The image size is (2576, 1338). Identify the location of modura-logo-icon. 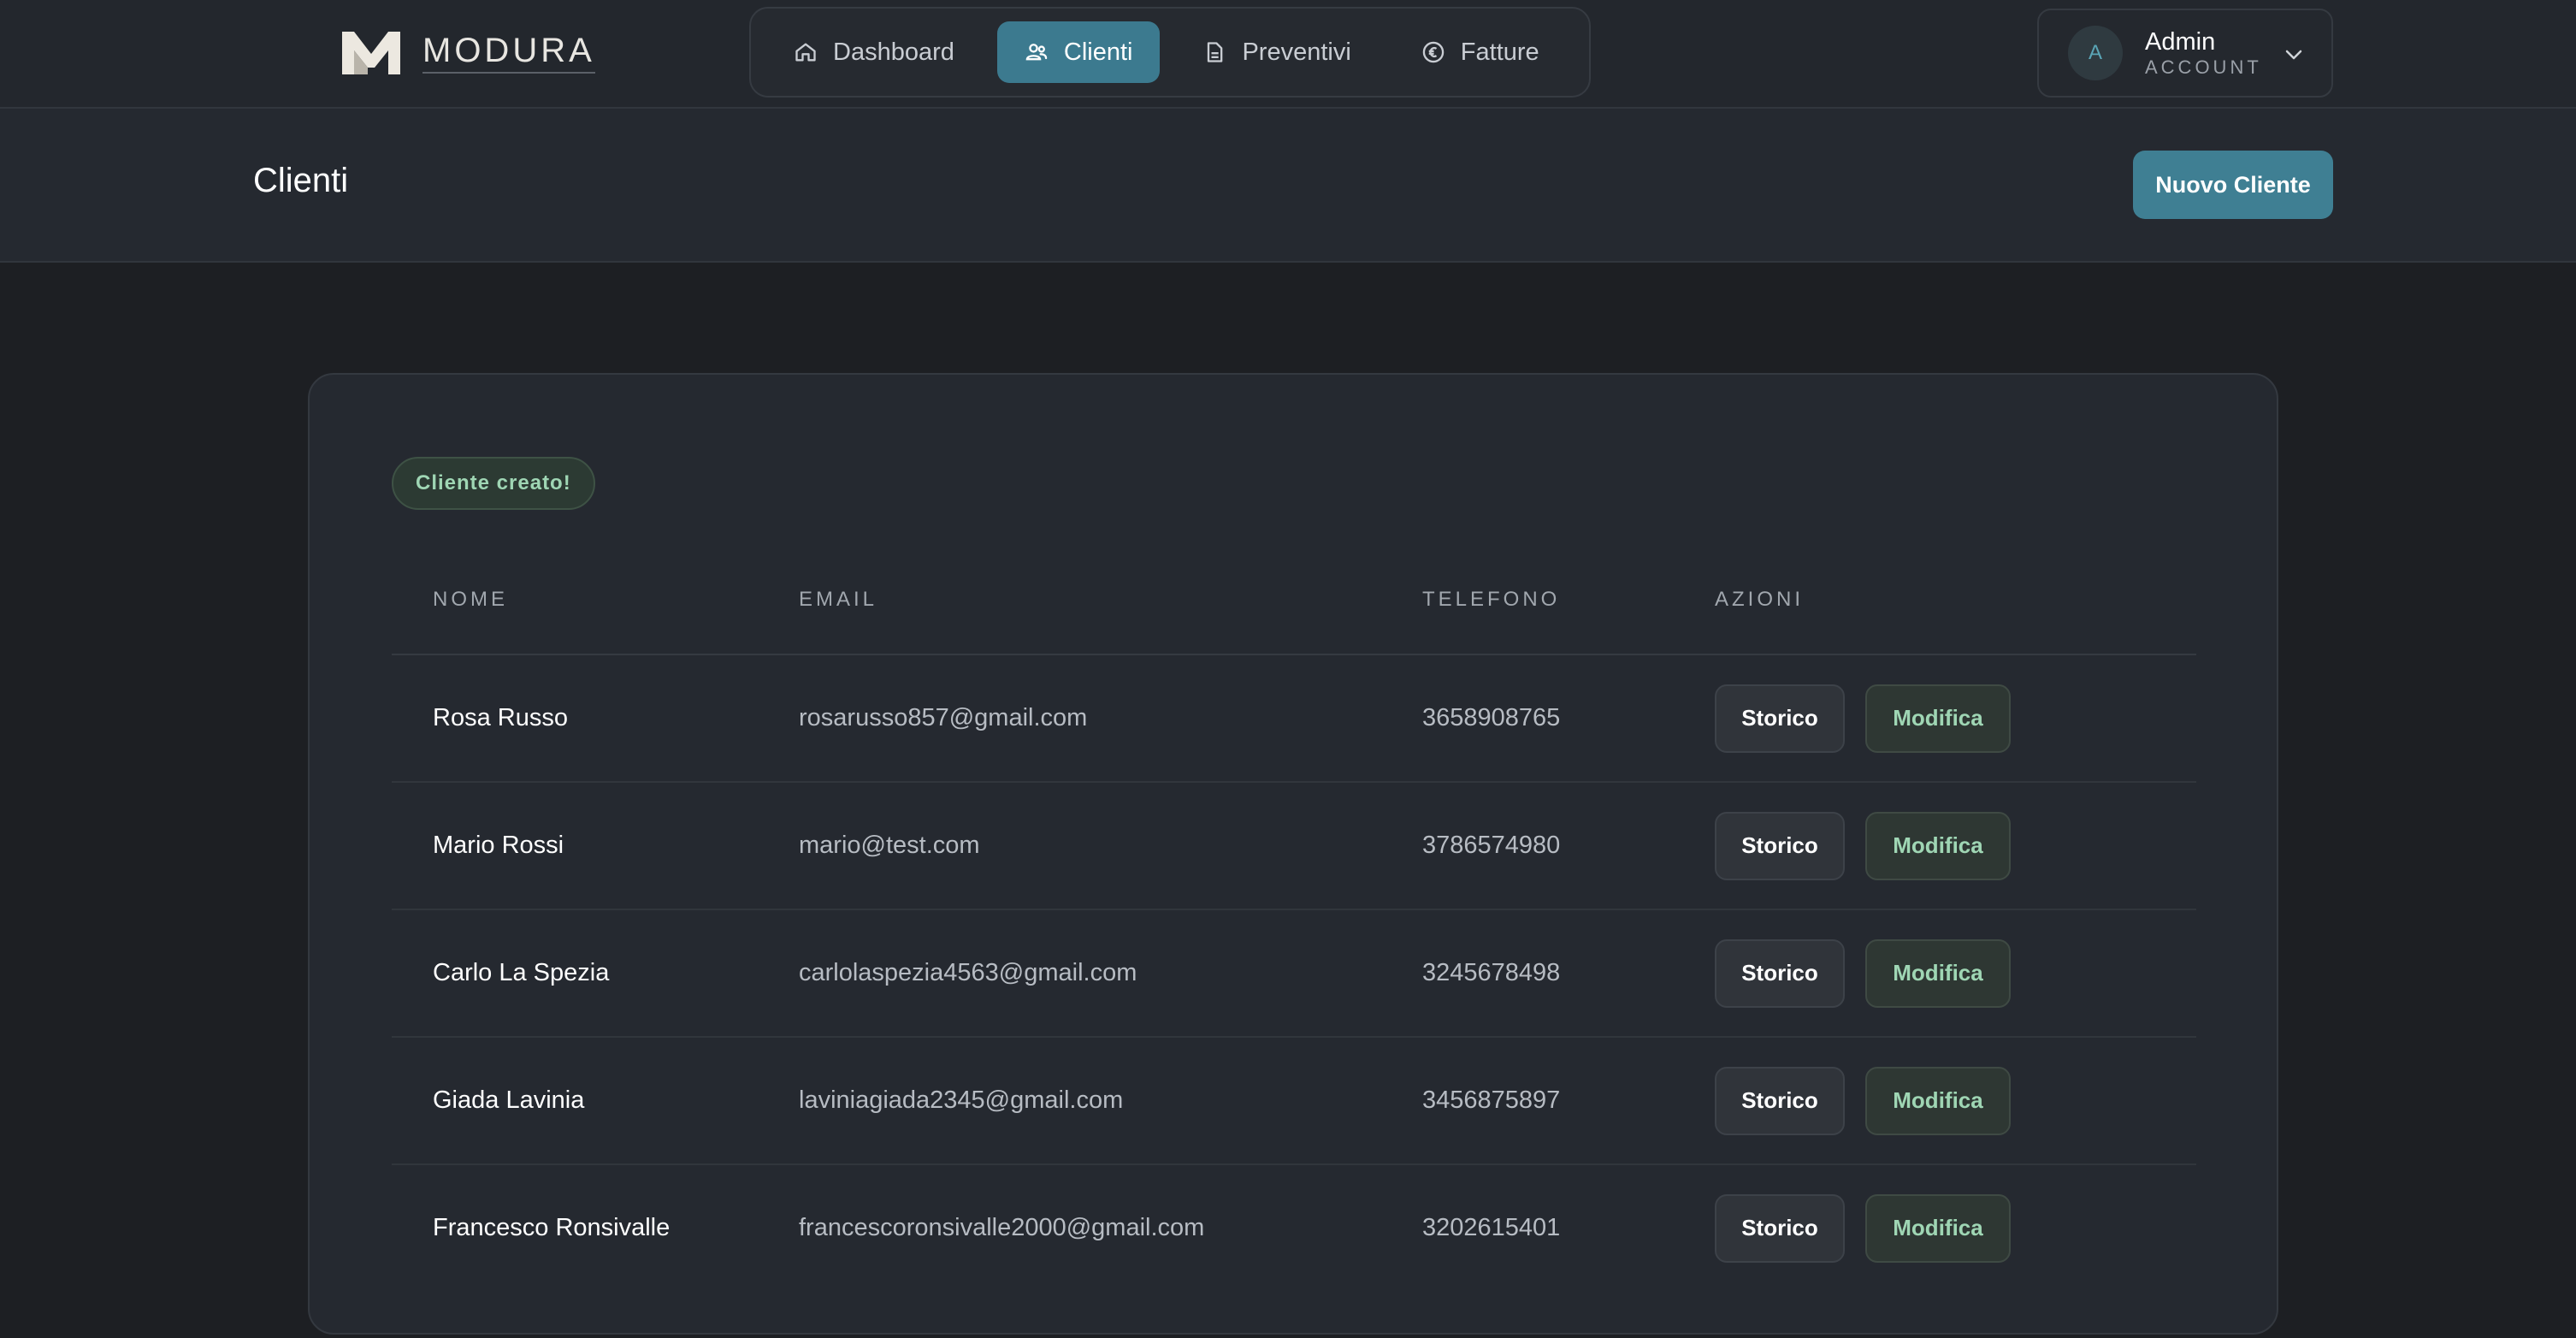
(371, 53).